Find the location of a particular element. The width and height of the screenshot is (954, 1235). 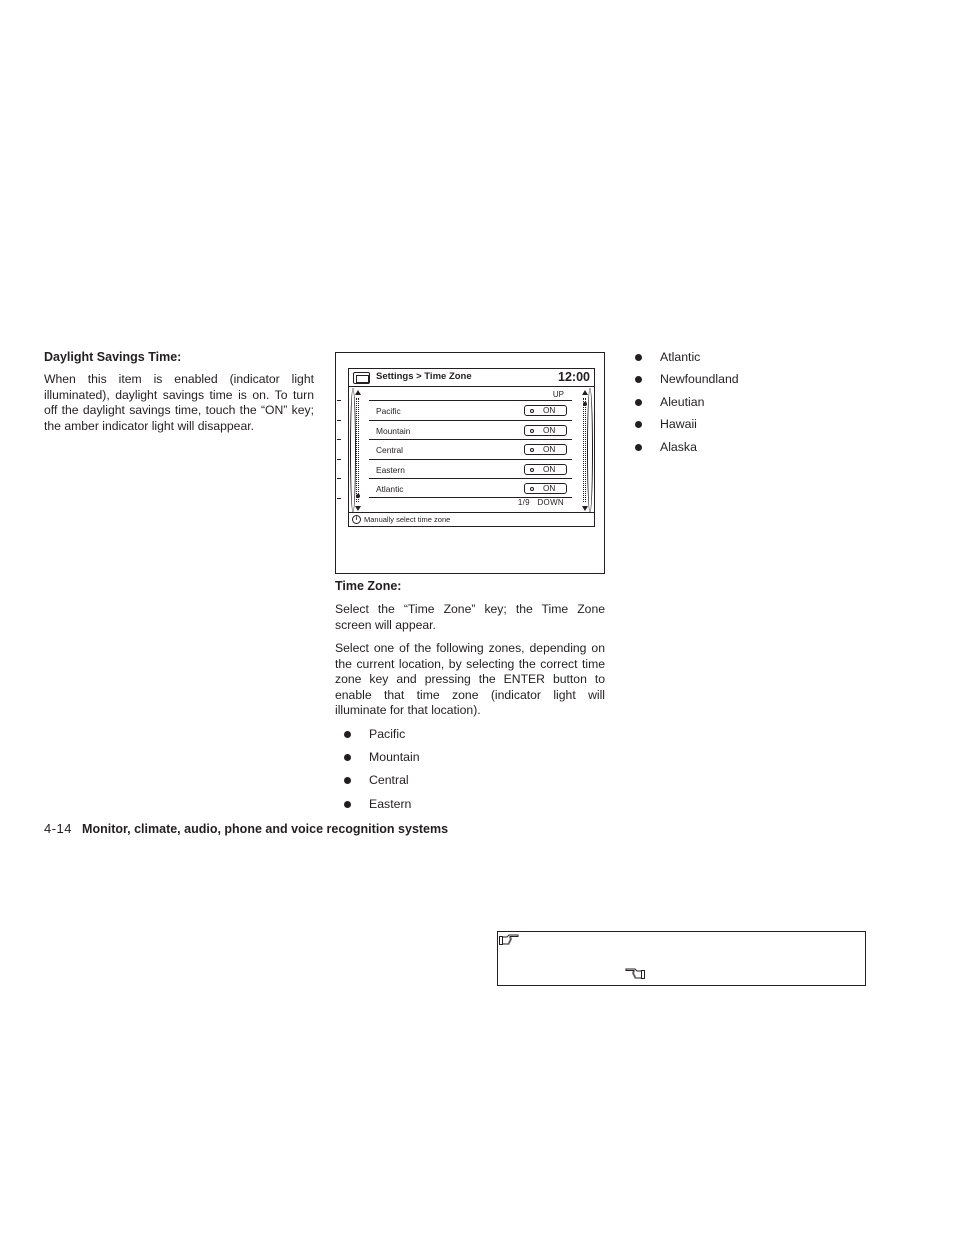

time-zone-label: Central is located at coordinates (389, 450).